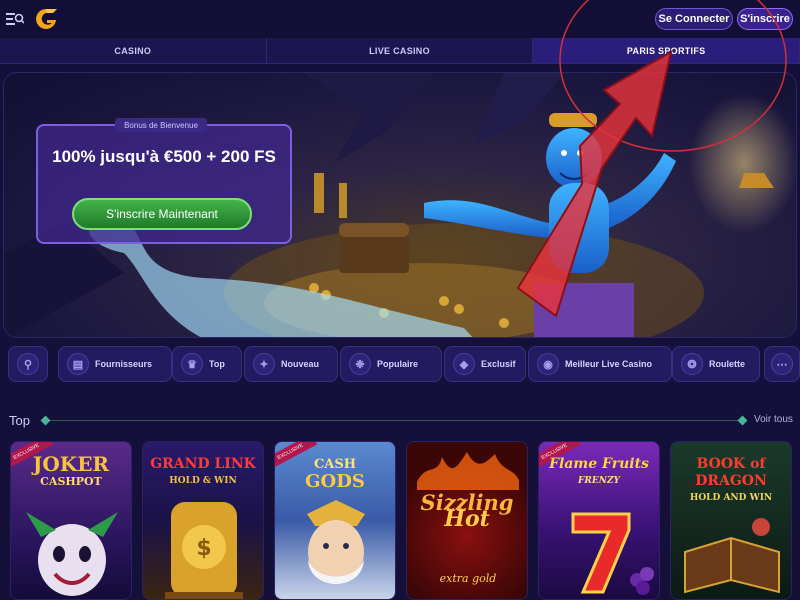 The image size is (800, 600). I want to click on seven-symbol-image, so click(612, 553).